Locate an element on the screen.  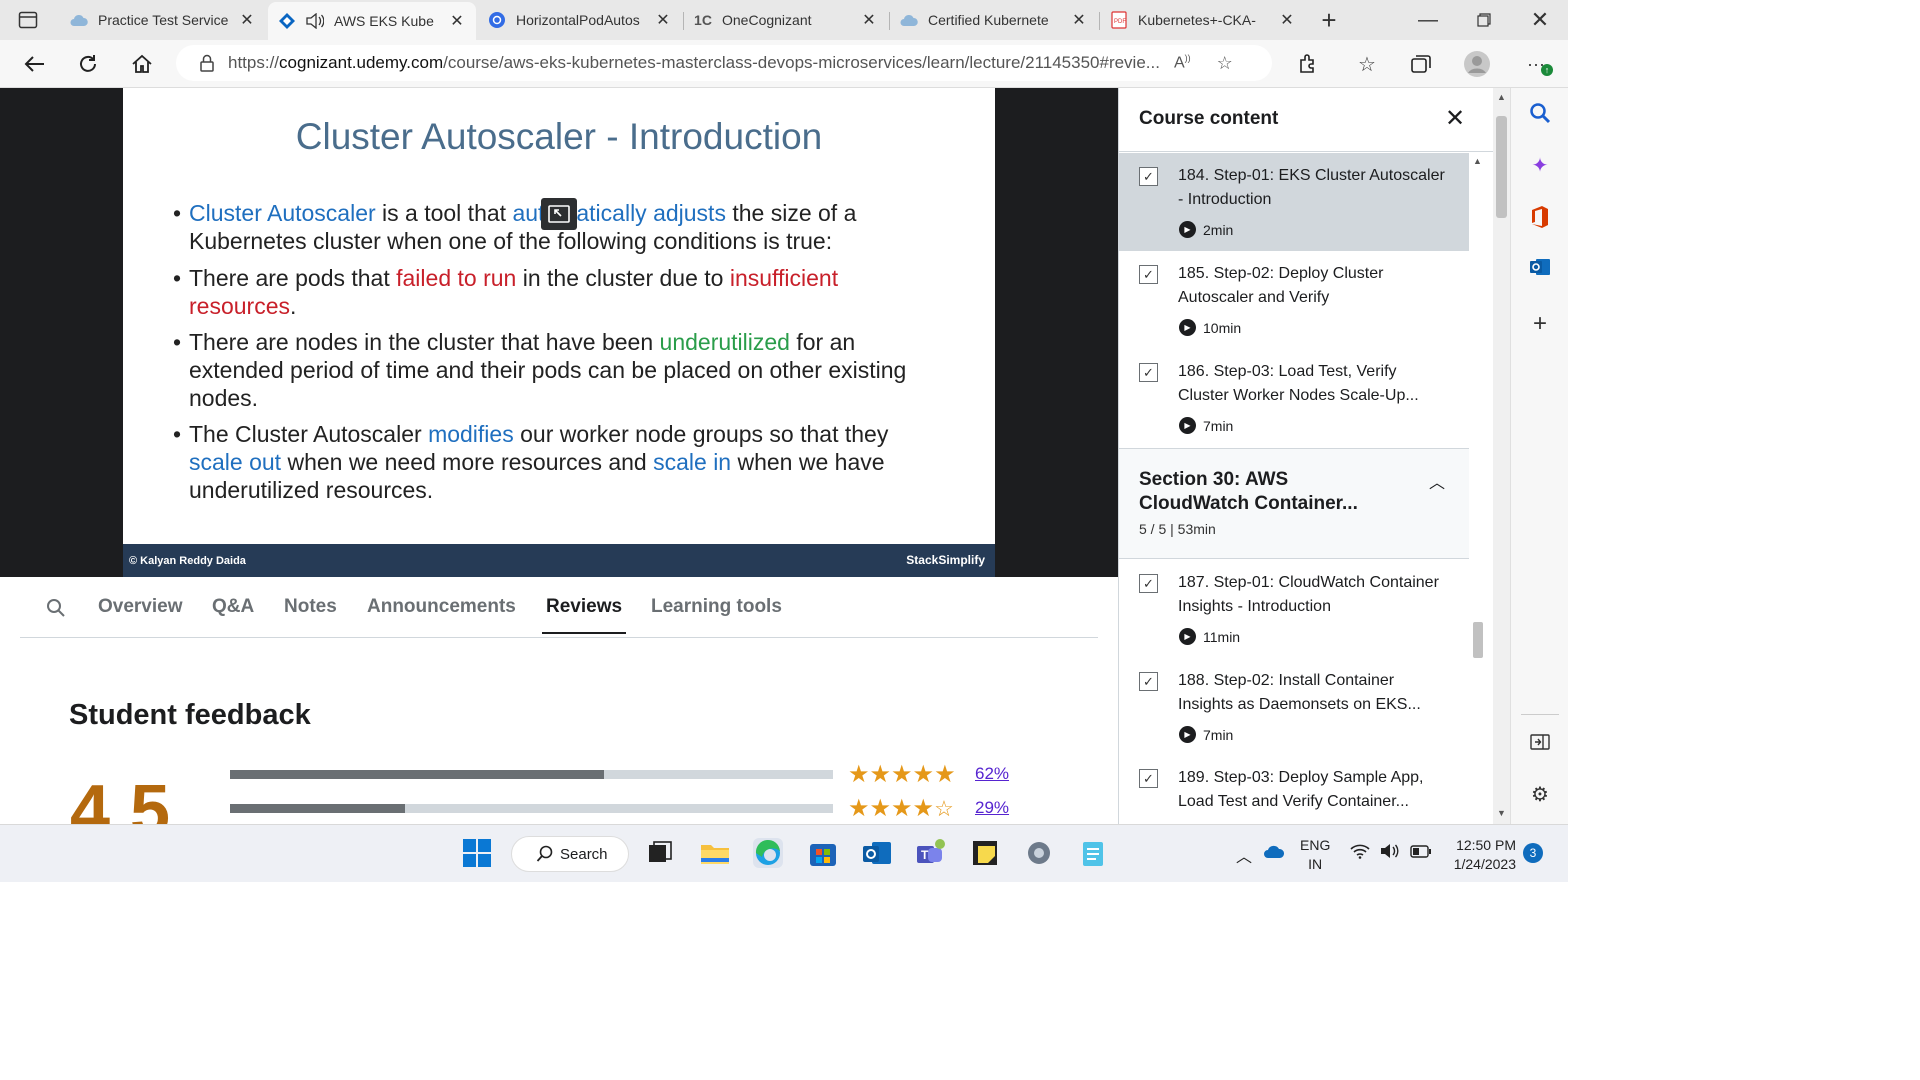
onedrive-icon is located at coordinates (1274, 853).